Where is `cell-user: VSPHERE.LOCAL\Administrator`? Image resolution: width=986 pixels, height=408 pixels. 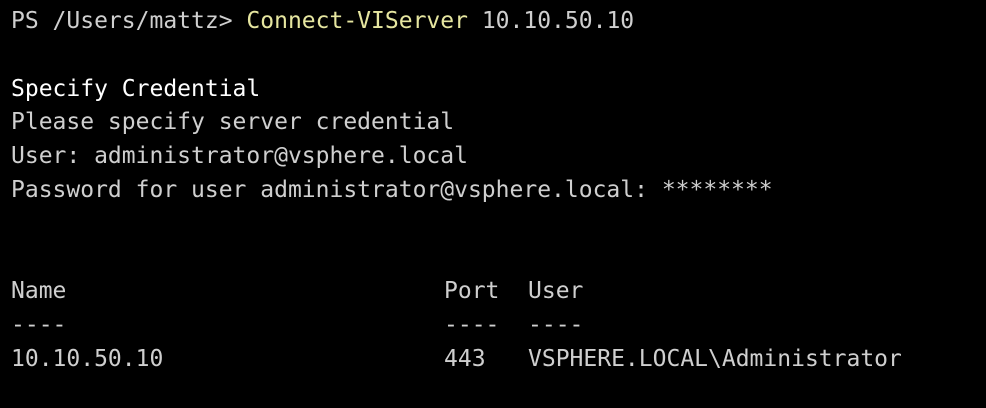
cell-user: VSPHERE.LOCAL\Administrator is located at coordinates (715, 358).